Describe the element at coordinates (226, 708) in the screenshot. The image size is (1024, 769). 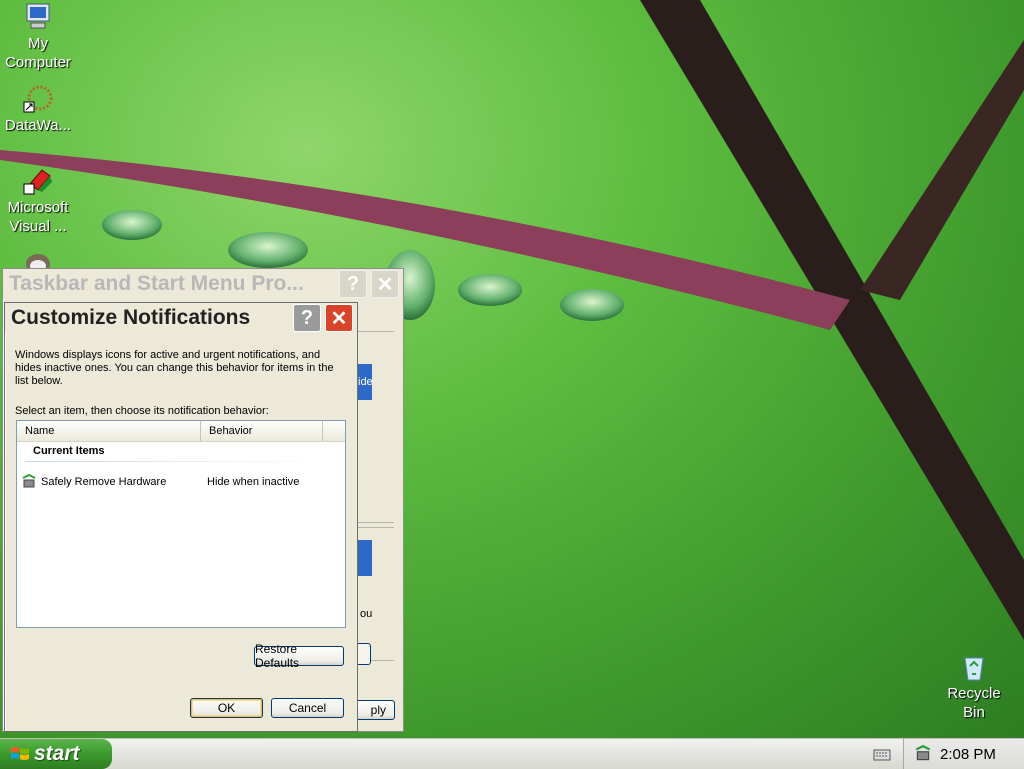
I see `ok-button: OK` at that location.